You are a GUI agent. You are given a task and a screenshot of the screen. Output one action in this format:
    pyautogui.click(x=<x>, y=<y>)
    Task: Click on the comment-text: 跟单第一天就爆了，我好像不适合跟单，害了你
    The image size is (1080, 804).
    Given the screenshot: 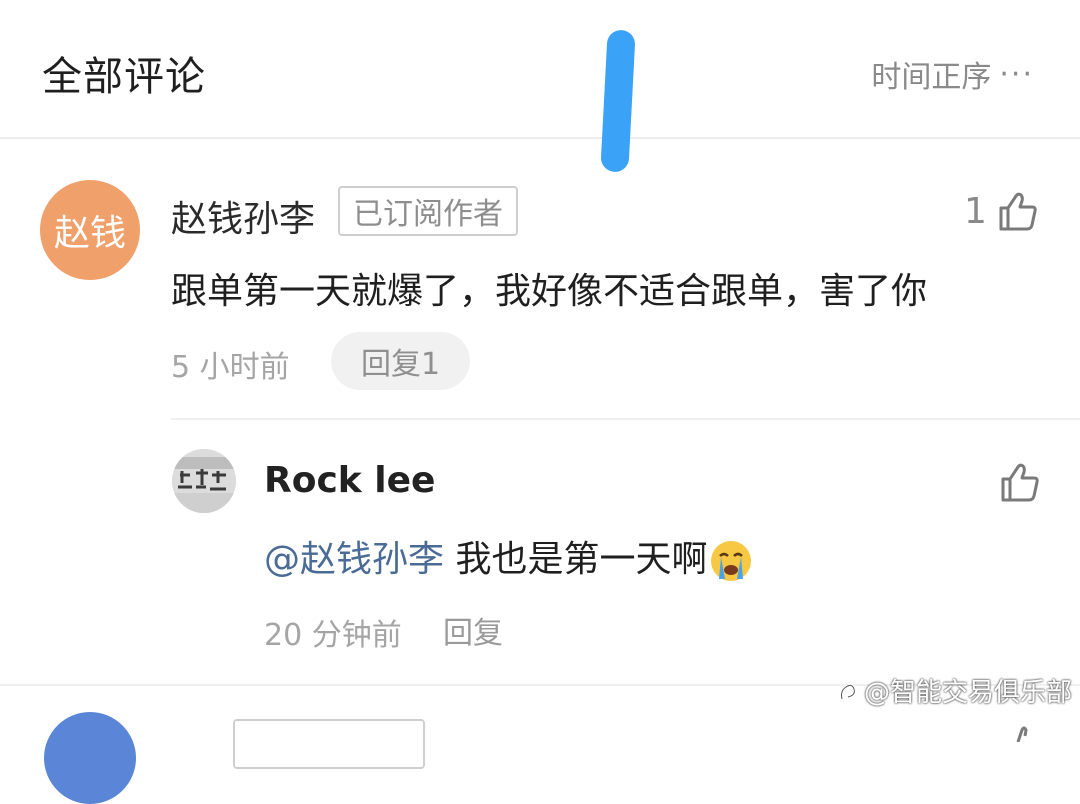 What is the action you would take?
    pyautogui.click(x=549, y=291)
    